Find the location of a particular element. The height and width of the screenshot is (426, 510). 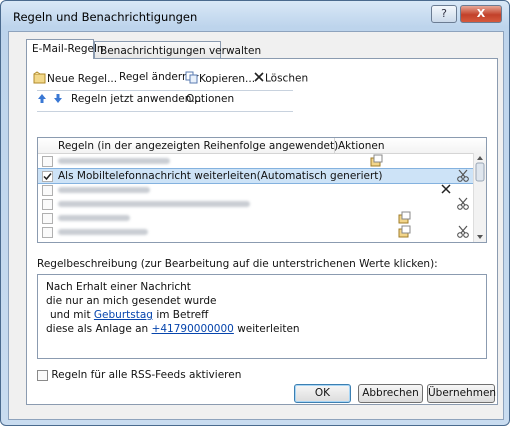

forward-icon is located at coordinates (404, 233).